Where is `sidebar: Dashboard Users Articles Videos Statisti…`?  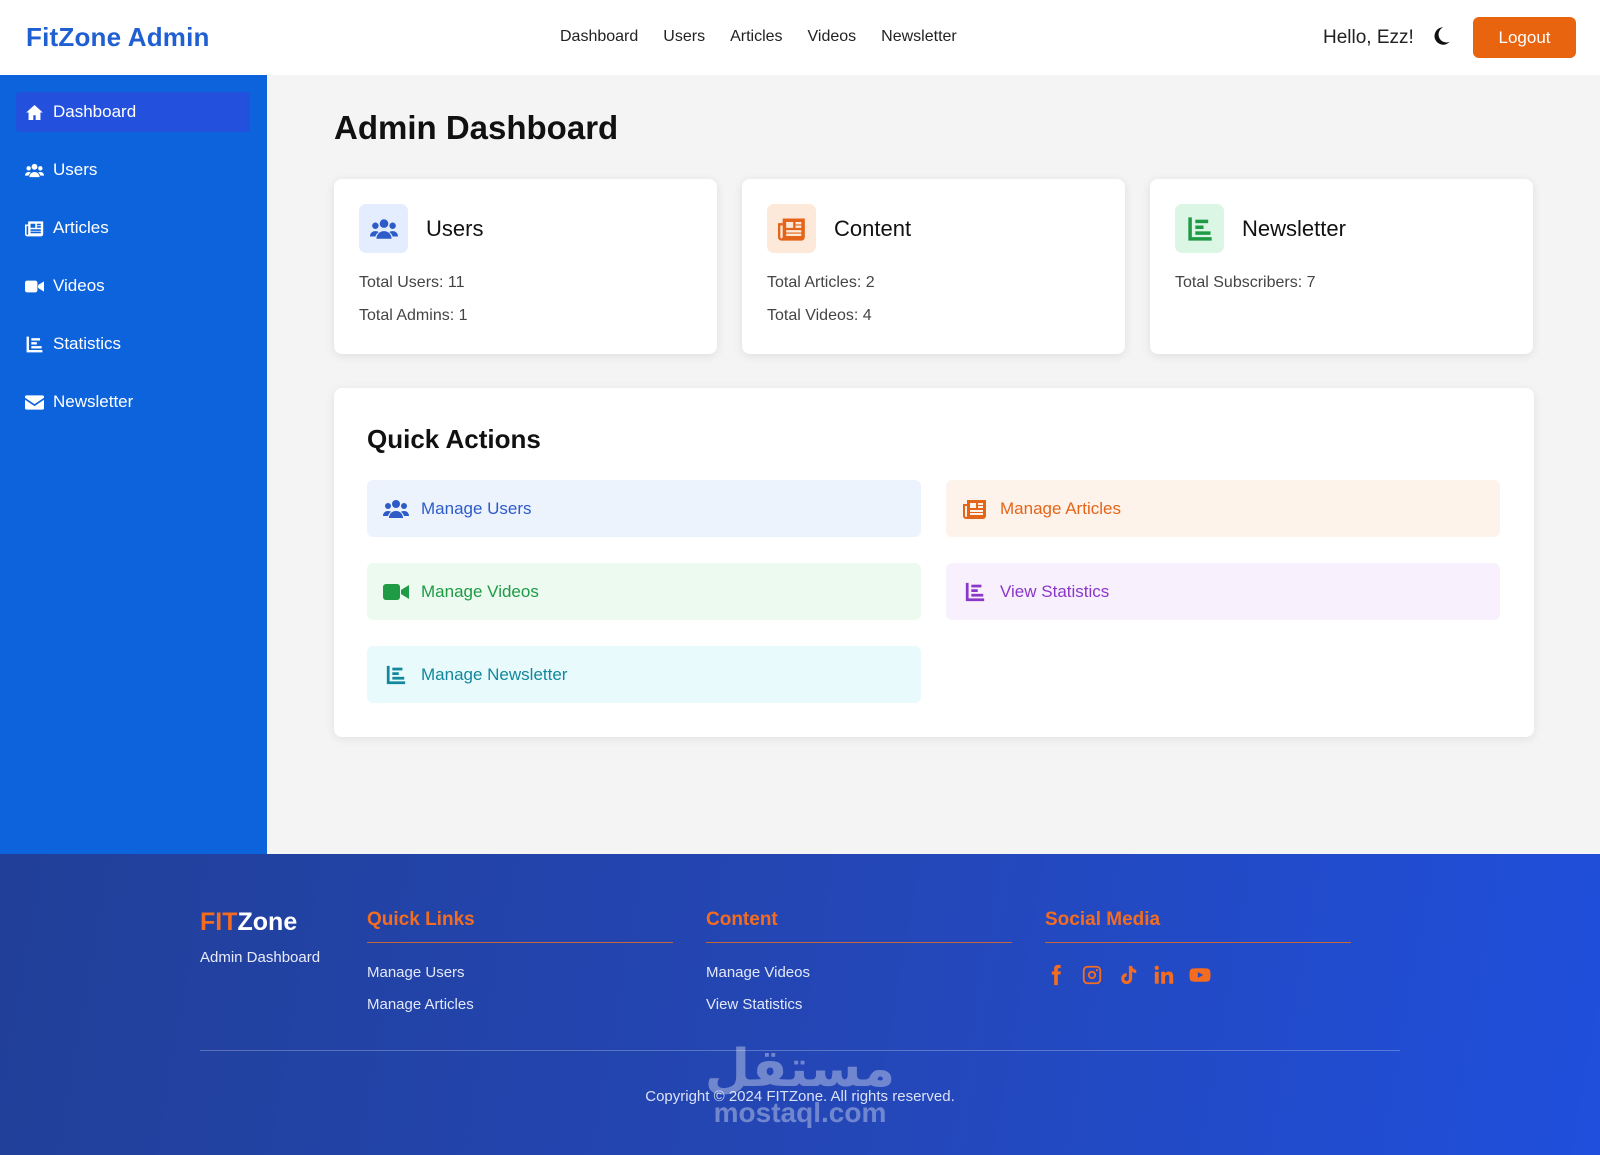 sidebar: Dashboard Users Articles Videos Statisti… is located at coordinates (133, 464).